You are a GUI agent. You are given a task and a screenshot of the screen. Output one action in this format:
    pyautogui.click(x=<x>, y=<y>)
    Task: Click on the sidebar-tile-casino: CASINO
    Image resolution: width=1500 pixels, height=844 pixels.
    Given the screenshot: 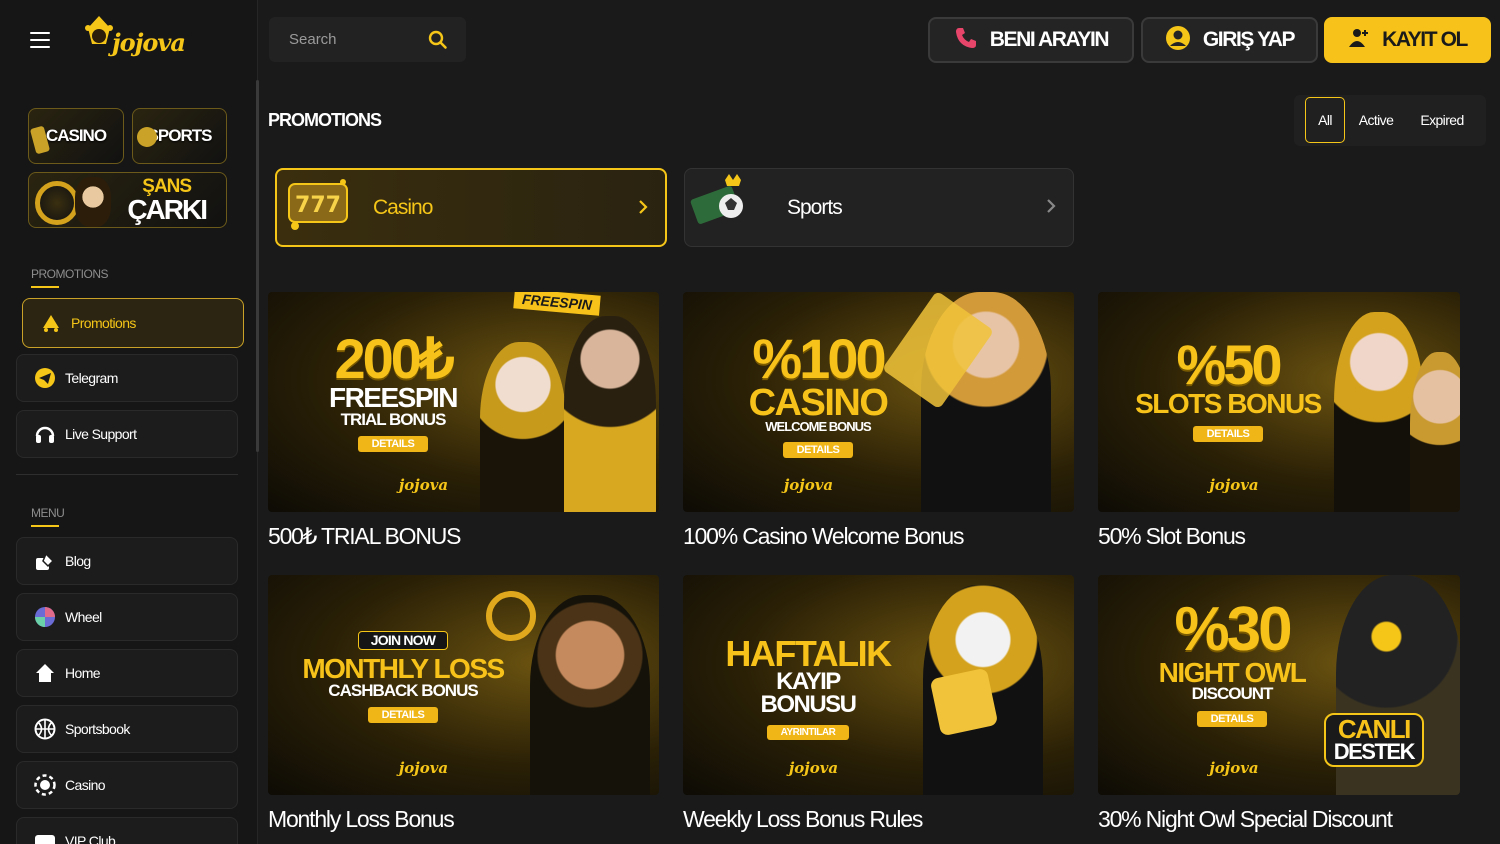 What is the action you would take?
    pyautogui.click(x=76, y=136)
    